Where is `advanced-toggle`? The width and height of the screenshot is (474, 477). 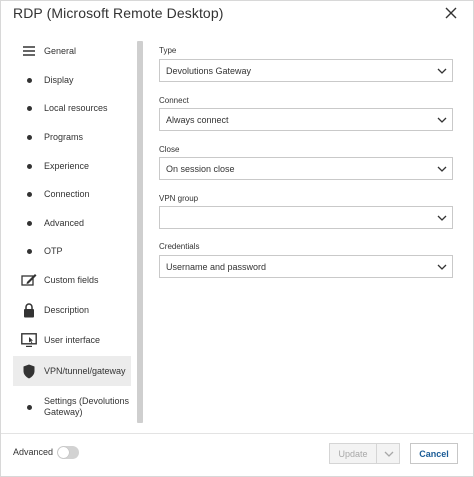 advanced-toggle is located at coordinates (68, 452).